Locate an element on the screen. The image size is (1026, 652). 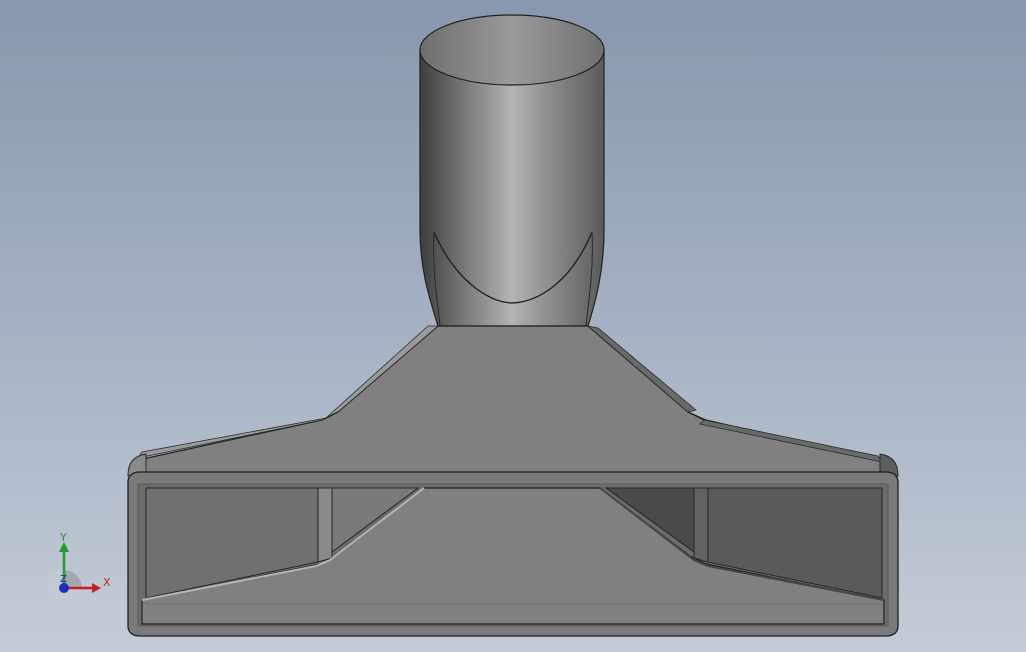
x-axis-label: X is located at coordinates (107, 582).